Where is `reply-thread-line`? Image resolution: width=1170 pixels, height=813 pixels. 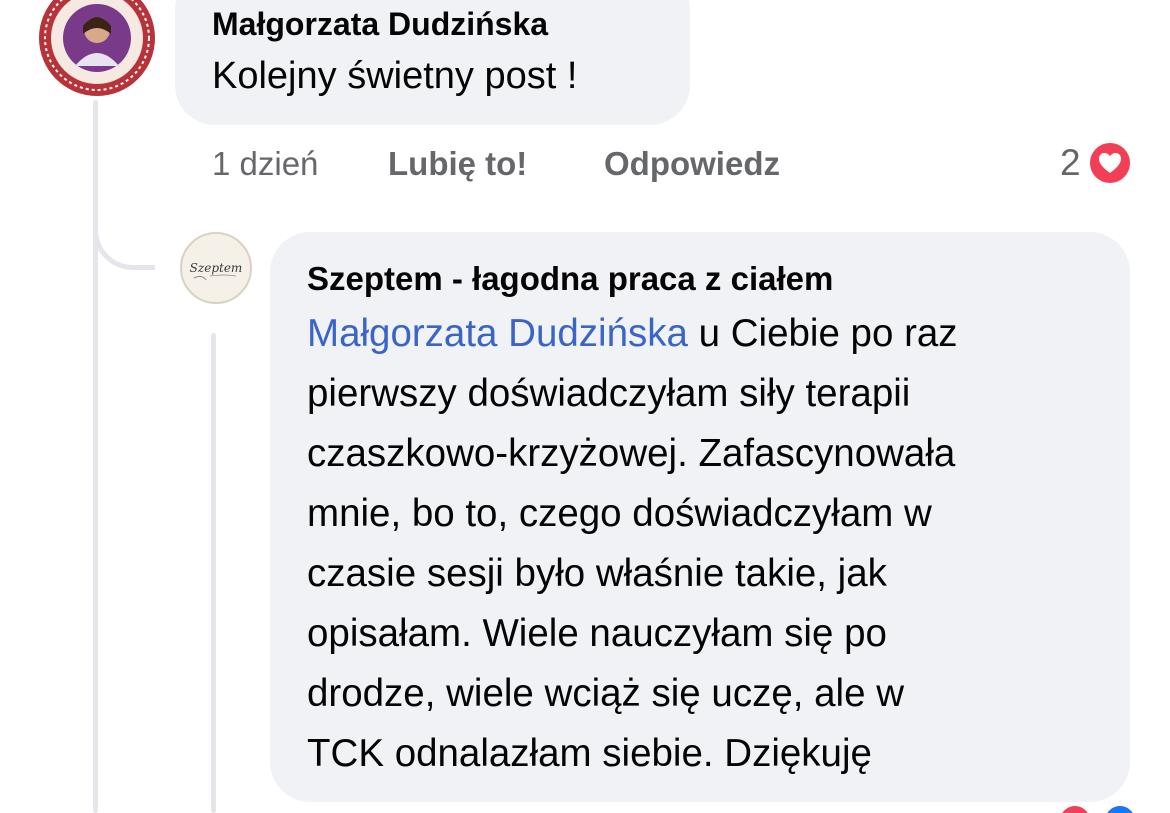
reply-thread-line is located at coordinates (213, 573).